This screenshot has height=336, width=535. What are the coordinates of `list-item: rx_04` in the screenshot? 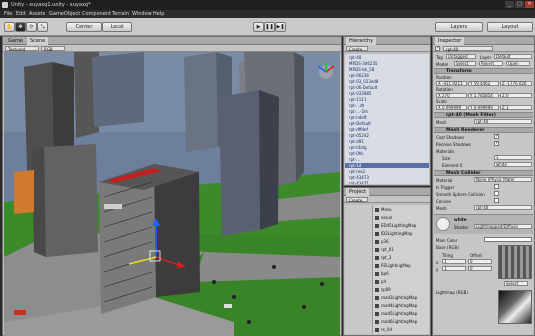 It's located at (383, 329).